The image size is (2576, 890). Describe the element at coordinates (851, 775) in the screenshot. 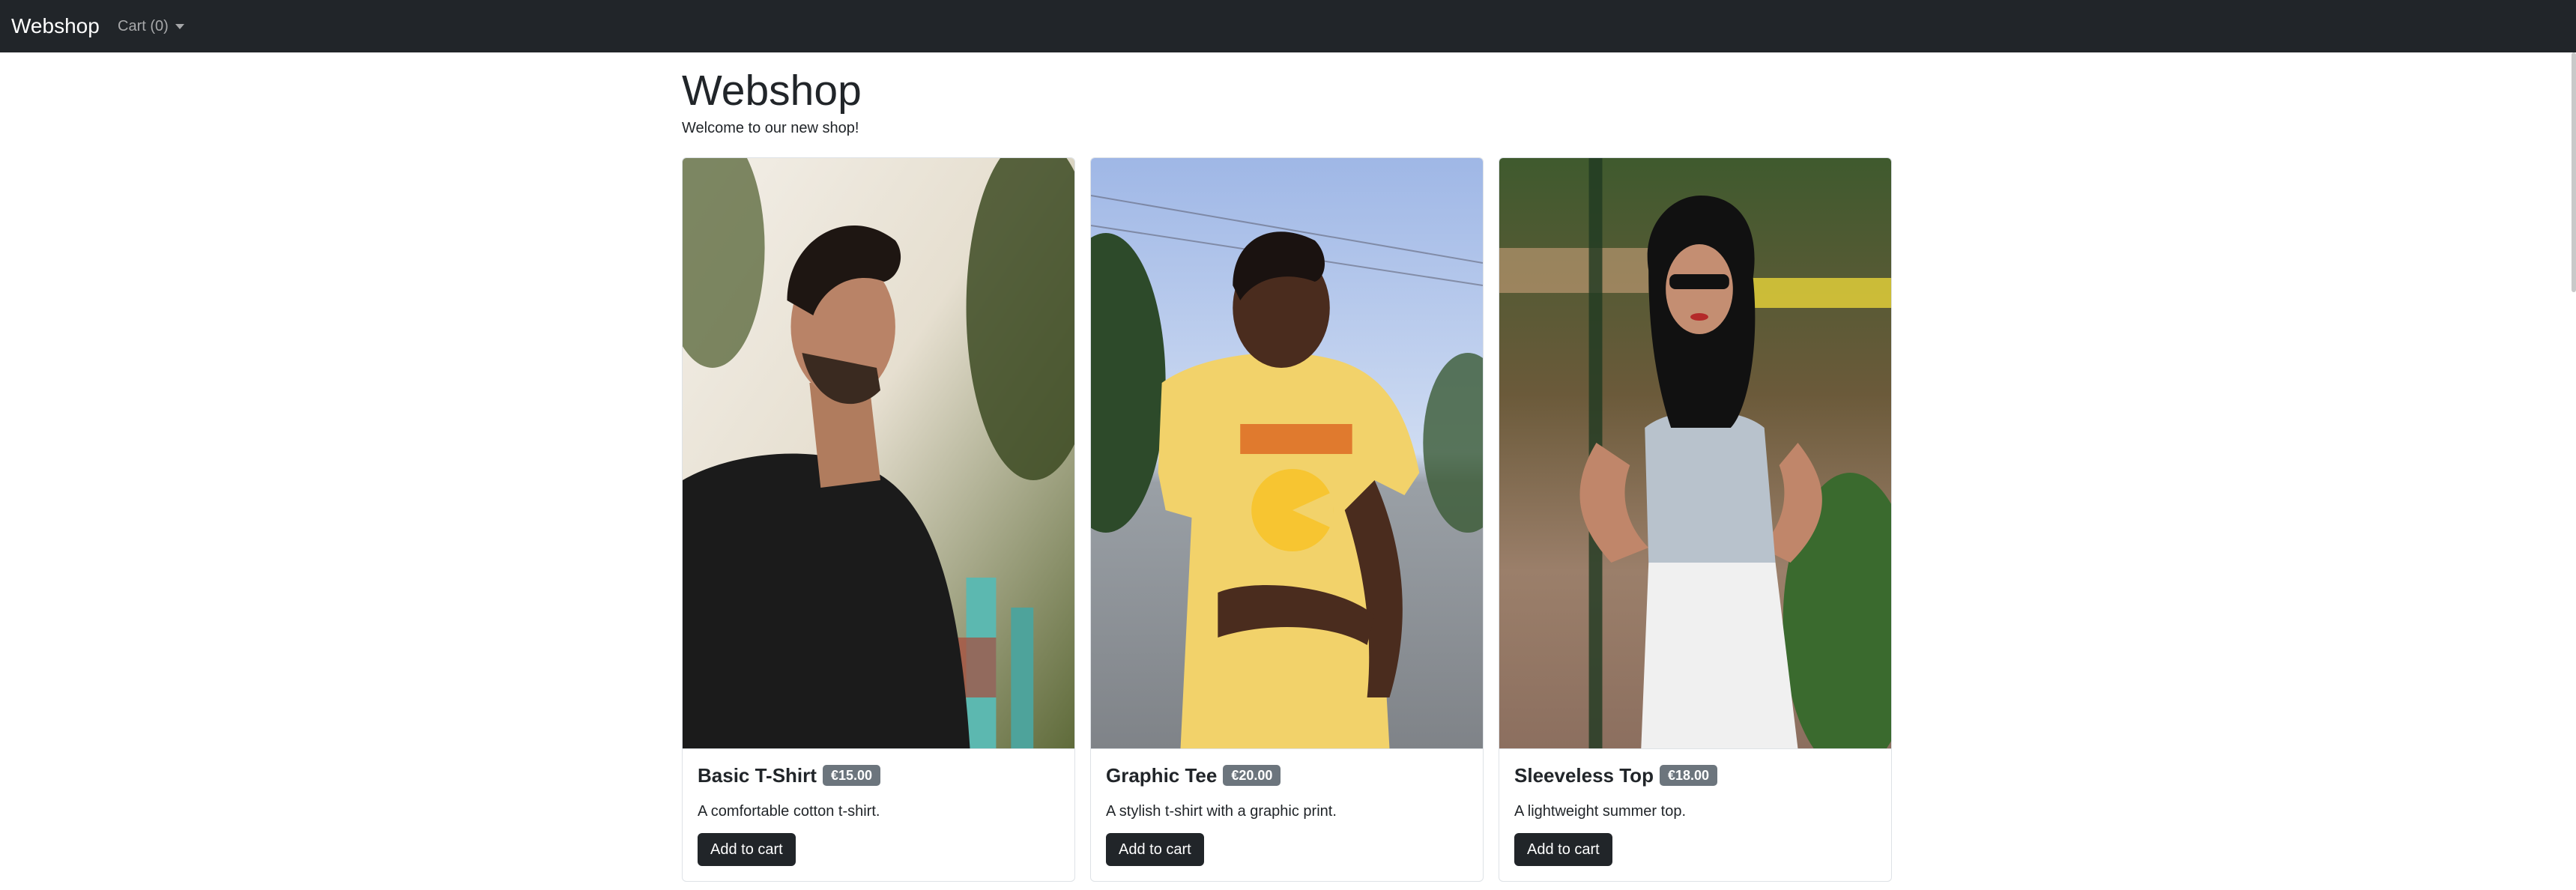

I see `price-badge: €15.00` at that location.